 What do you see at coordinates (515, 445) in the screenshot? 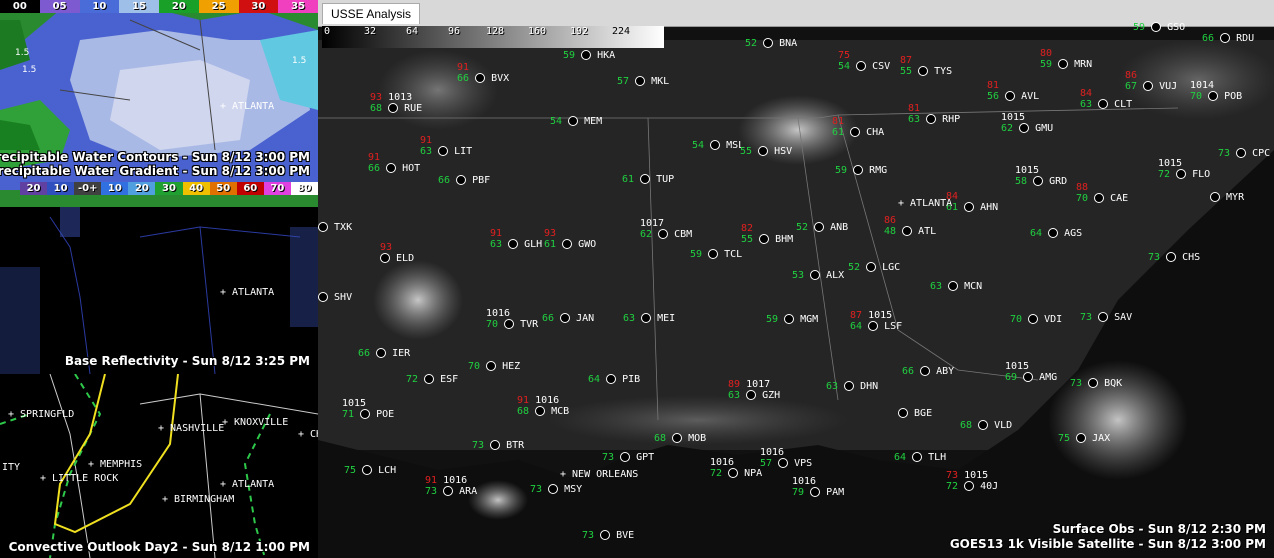
I see `station-id: BTR` at bounding box center [515, 445].